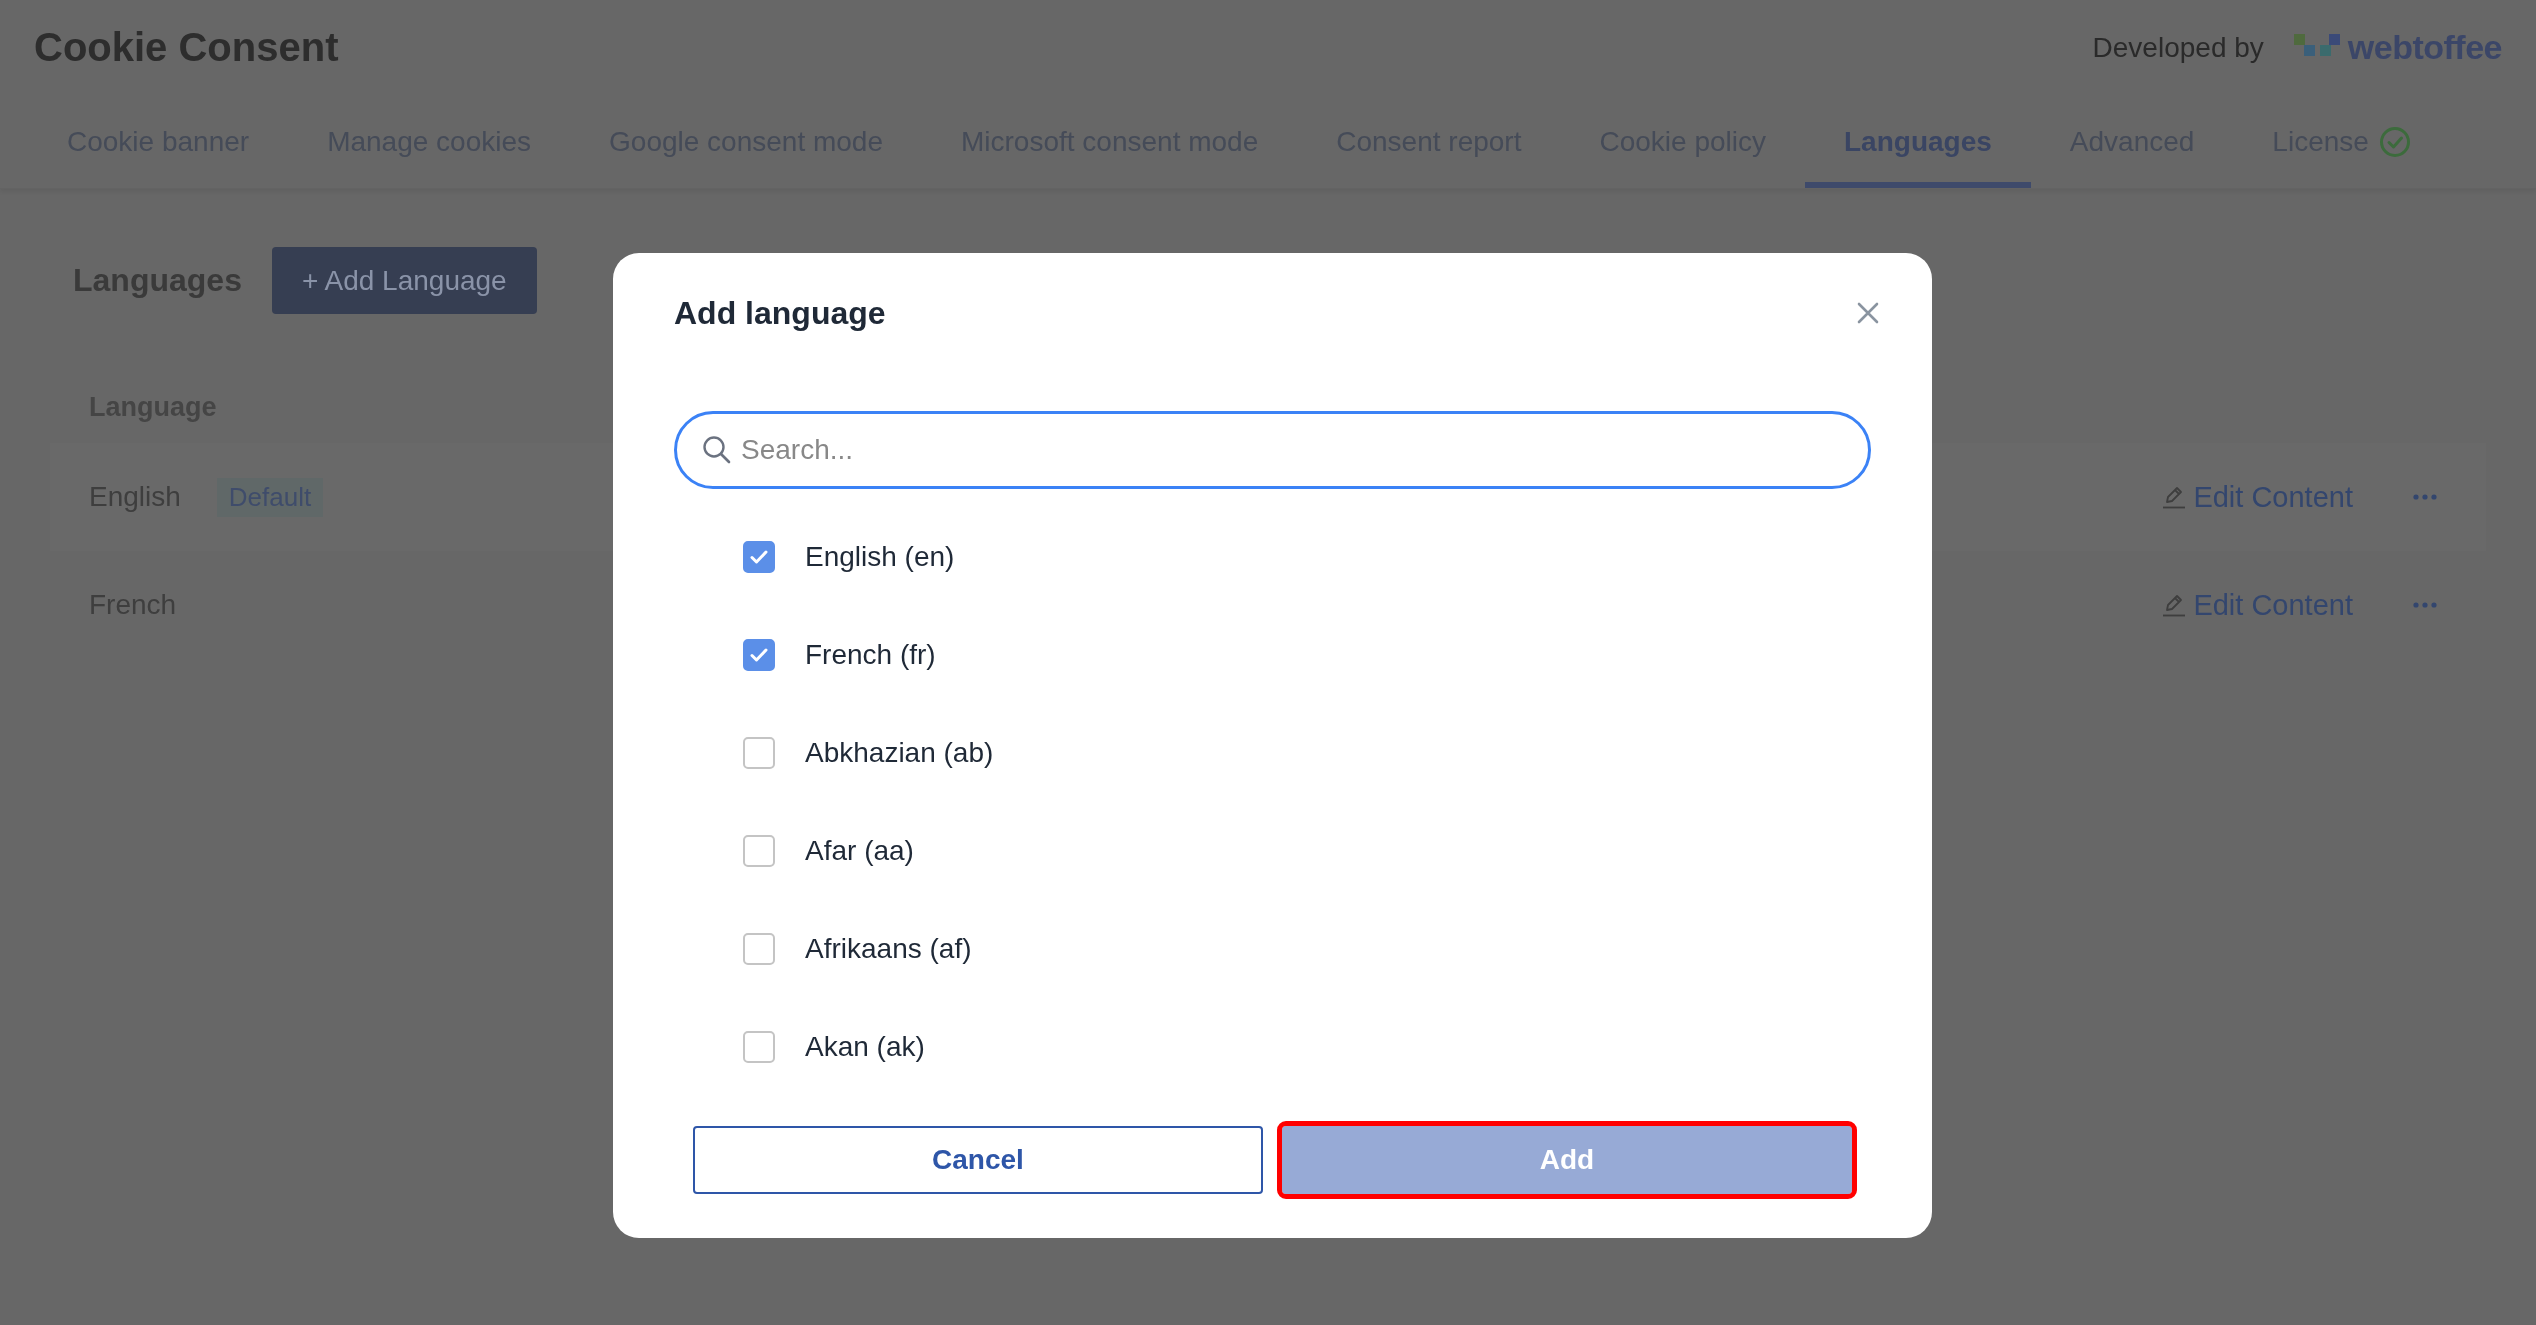 The image size is (2536, 1325). What do you see at coordinates (2394, 141) in the screenshot?
I see `check-circle-icon` at bounding box center [2394, 141].